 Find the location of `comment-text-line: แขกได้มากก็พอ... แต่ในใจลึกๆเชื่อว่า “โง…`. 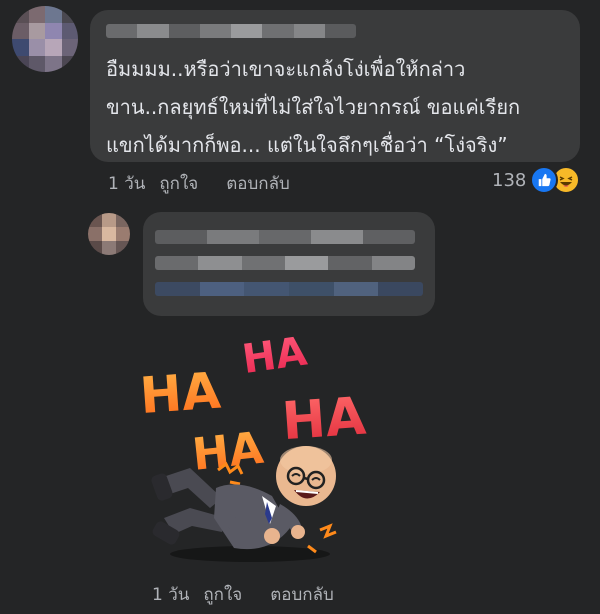

comment-text-line: แขกได้มากก็พอ... แต่ในใจลึกๆเชื่อว่า “โง… is located at coordinates (307, 145).